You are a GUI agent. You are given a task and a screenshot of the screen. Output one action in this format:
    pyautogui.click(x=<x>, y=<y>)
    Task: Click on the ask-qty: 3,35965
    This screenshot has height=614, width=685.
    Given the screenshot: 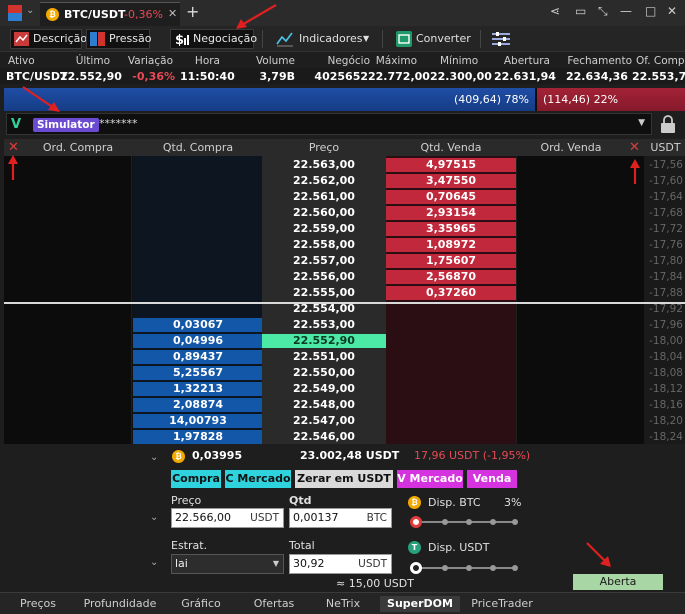 What is the action you would take?
    pyautogui.click(x=451, y=229)
    